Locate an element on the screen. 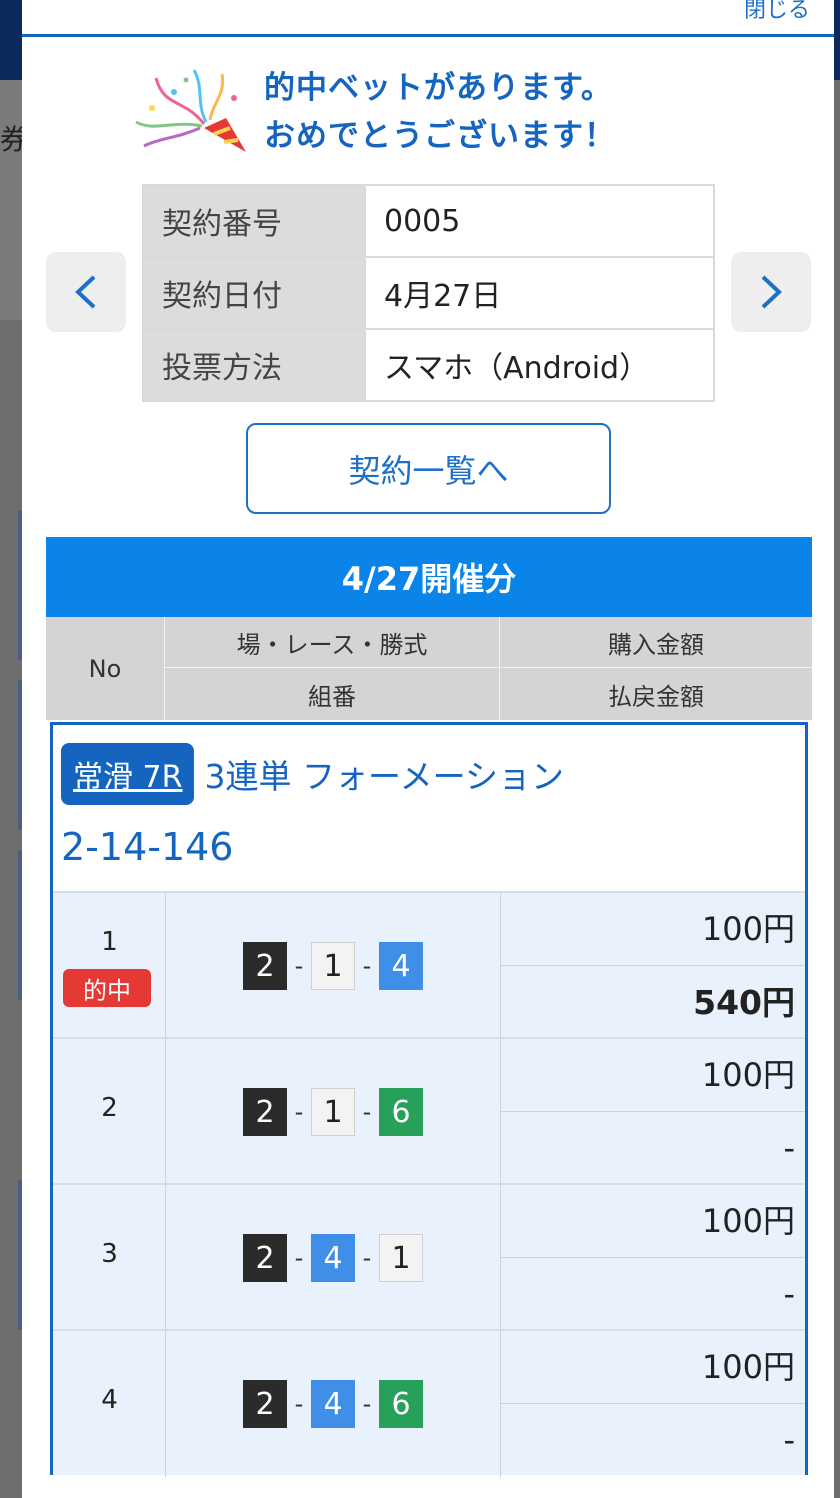 Image resolution: width=840 pixels, height=1498 pixels. bet-type: 3連単 フォーメーション is located at coordinates (384, 776).